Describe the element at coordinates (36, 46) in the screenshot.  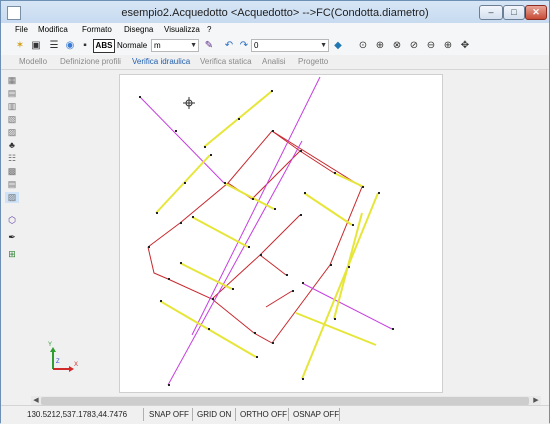
I see `snap-icon: ▣` at that location.